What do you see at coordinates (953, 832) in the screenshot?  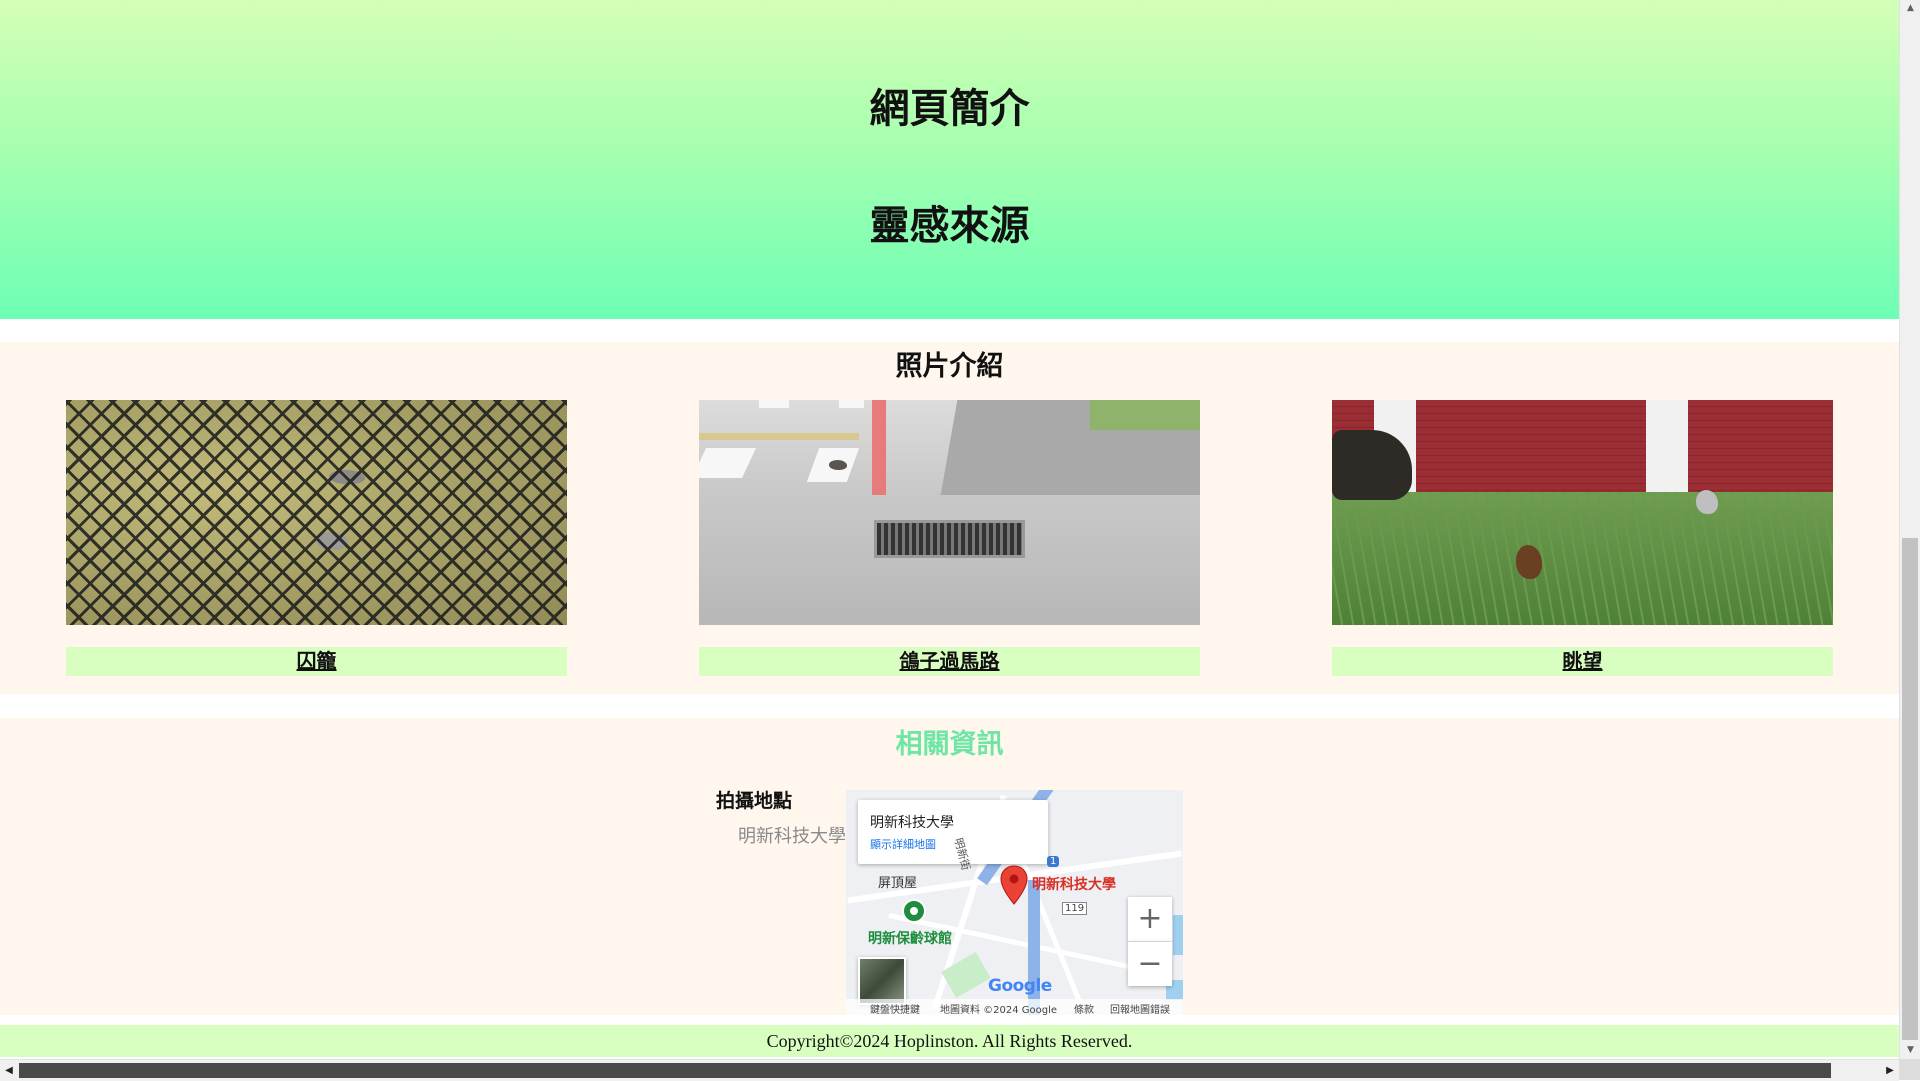 I see `map-place-card: 明新科技大學 顯示詳細地圖` at bounding box center [953, 832].